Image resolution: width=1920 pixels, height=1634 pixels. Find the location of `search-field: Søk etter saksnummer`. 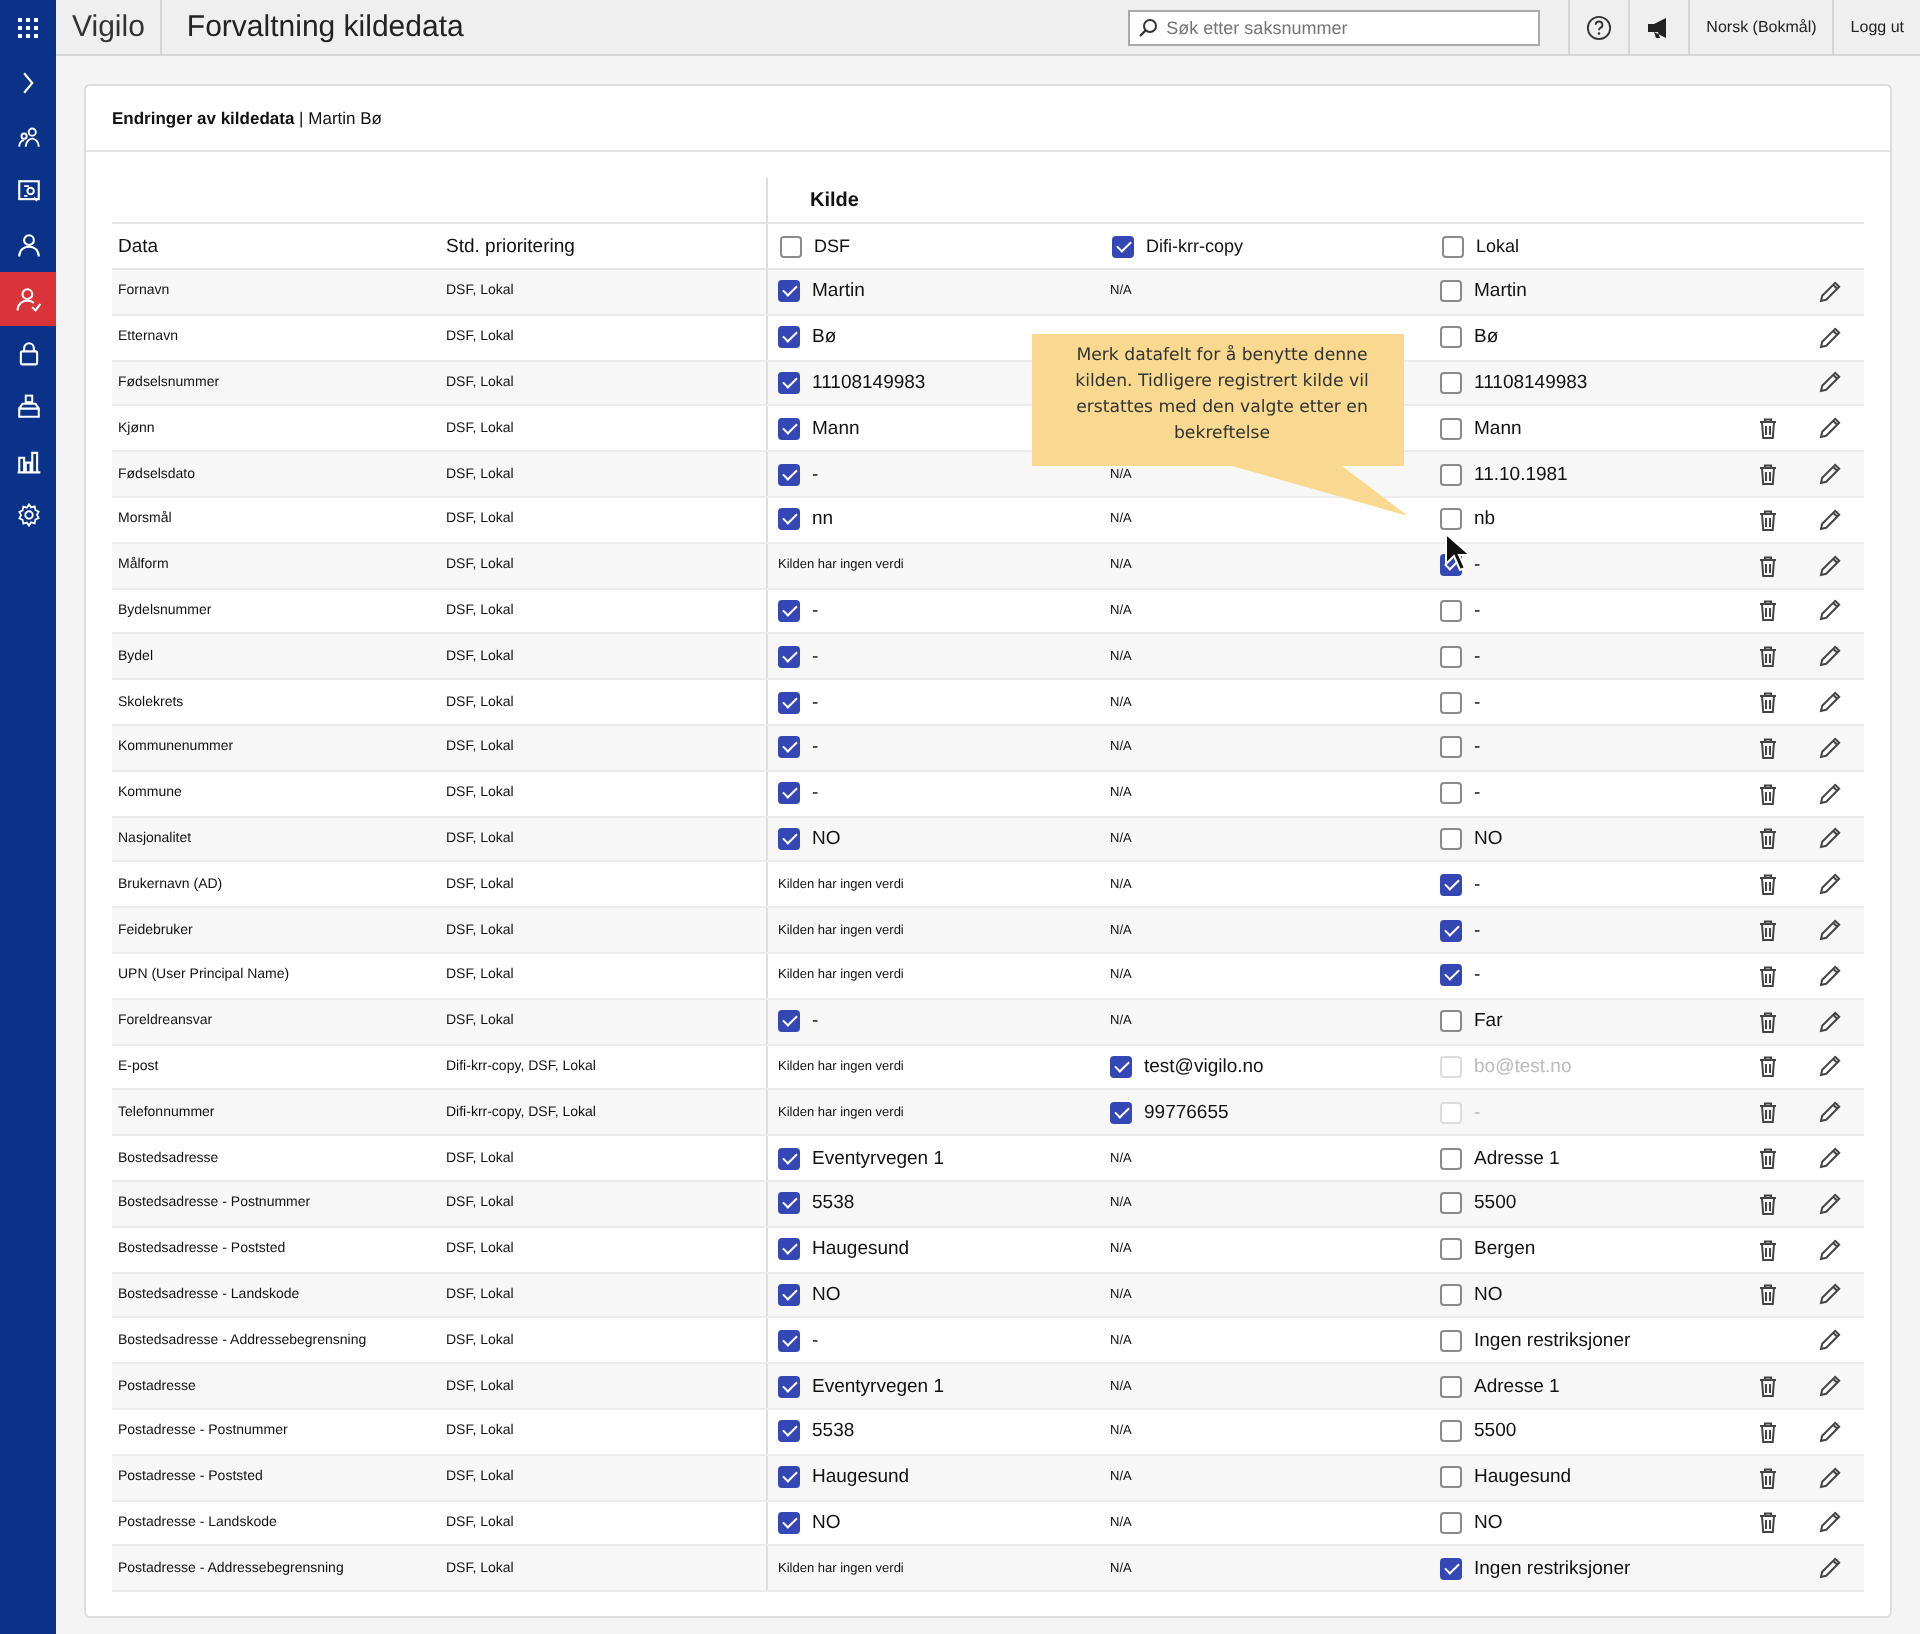

search-field: Søk etter saksnummer is located at coordinates (1334, 27).